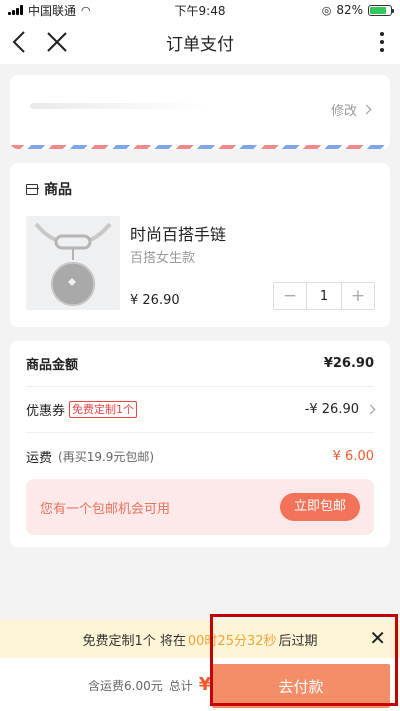  What do you see at coordinates (163, 258) in the screenshot?
I see `product-spec: 百搭女生款` at bounding box center [163, 258].